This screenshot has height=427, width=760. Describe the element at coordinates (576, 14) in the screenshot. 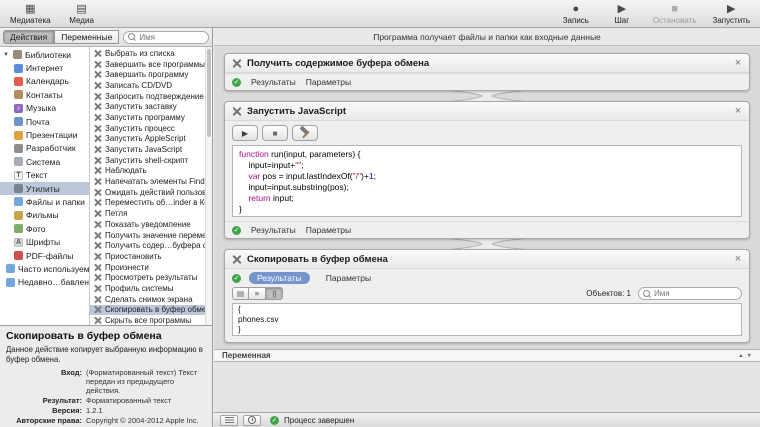

I see `toolbar-button: ● Запись` at that location.